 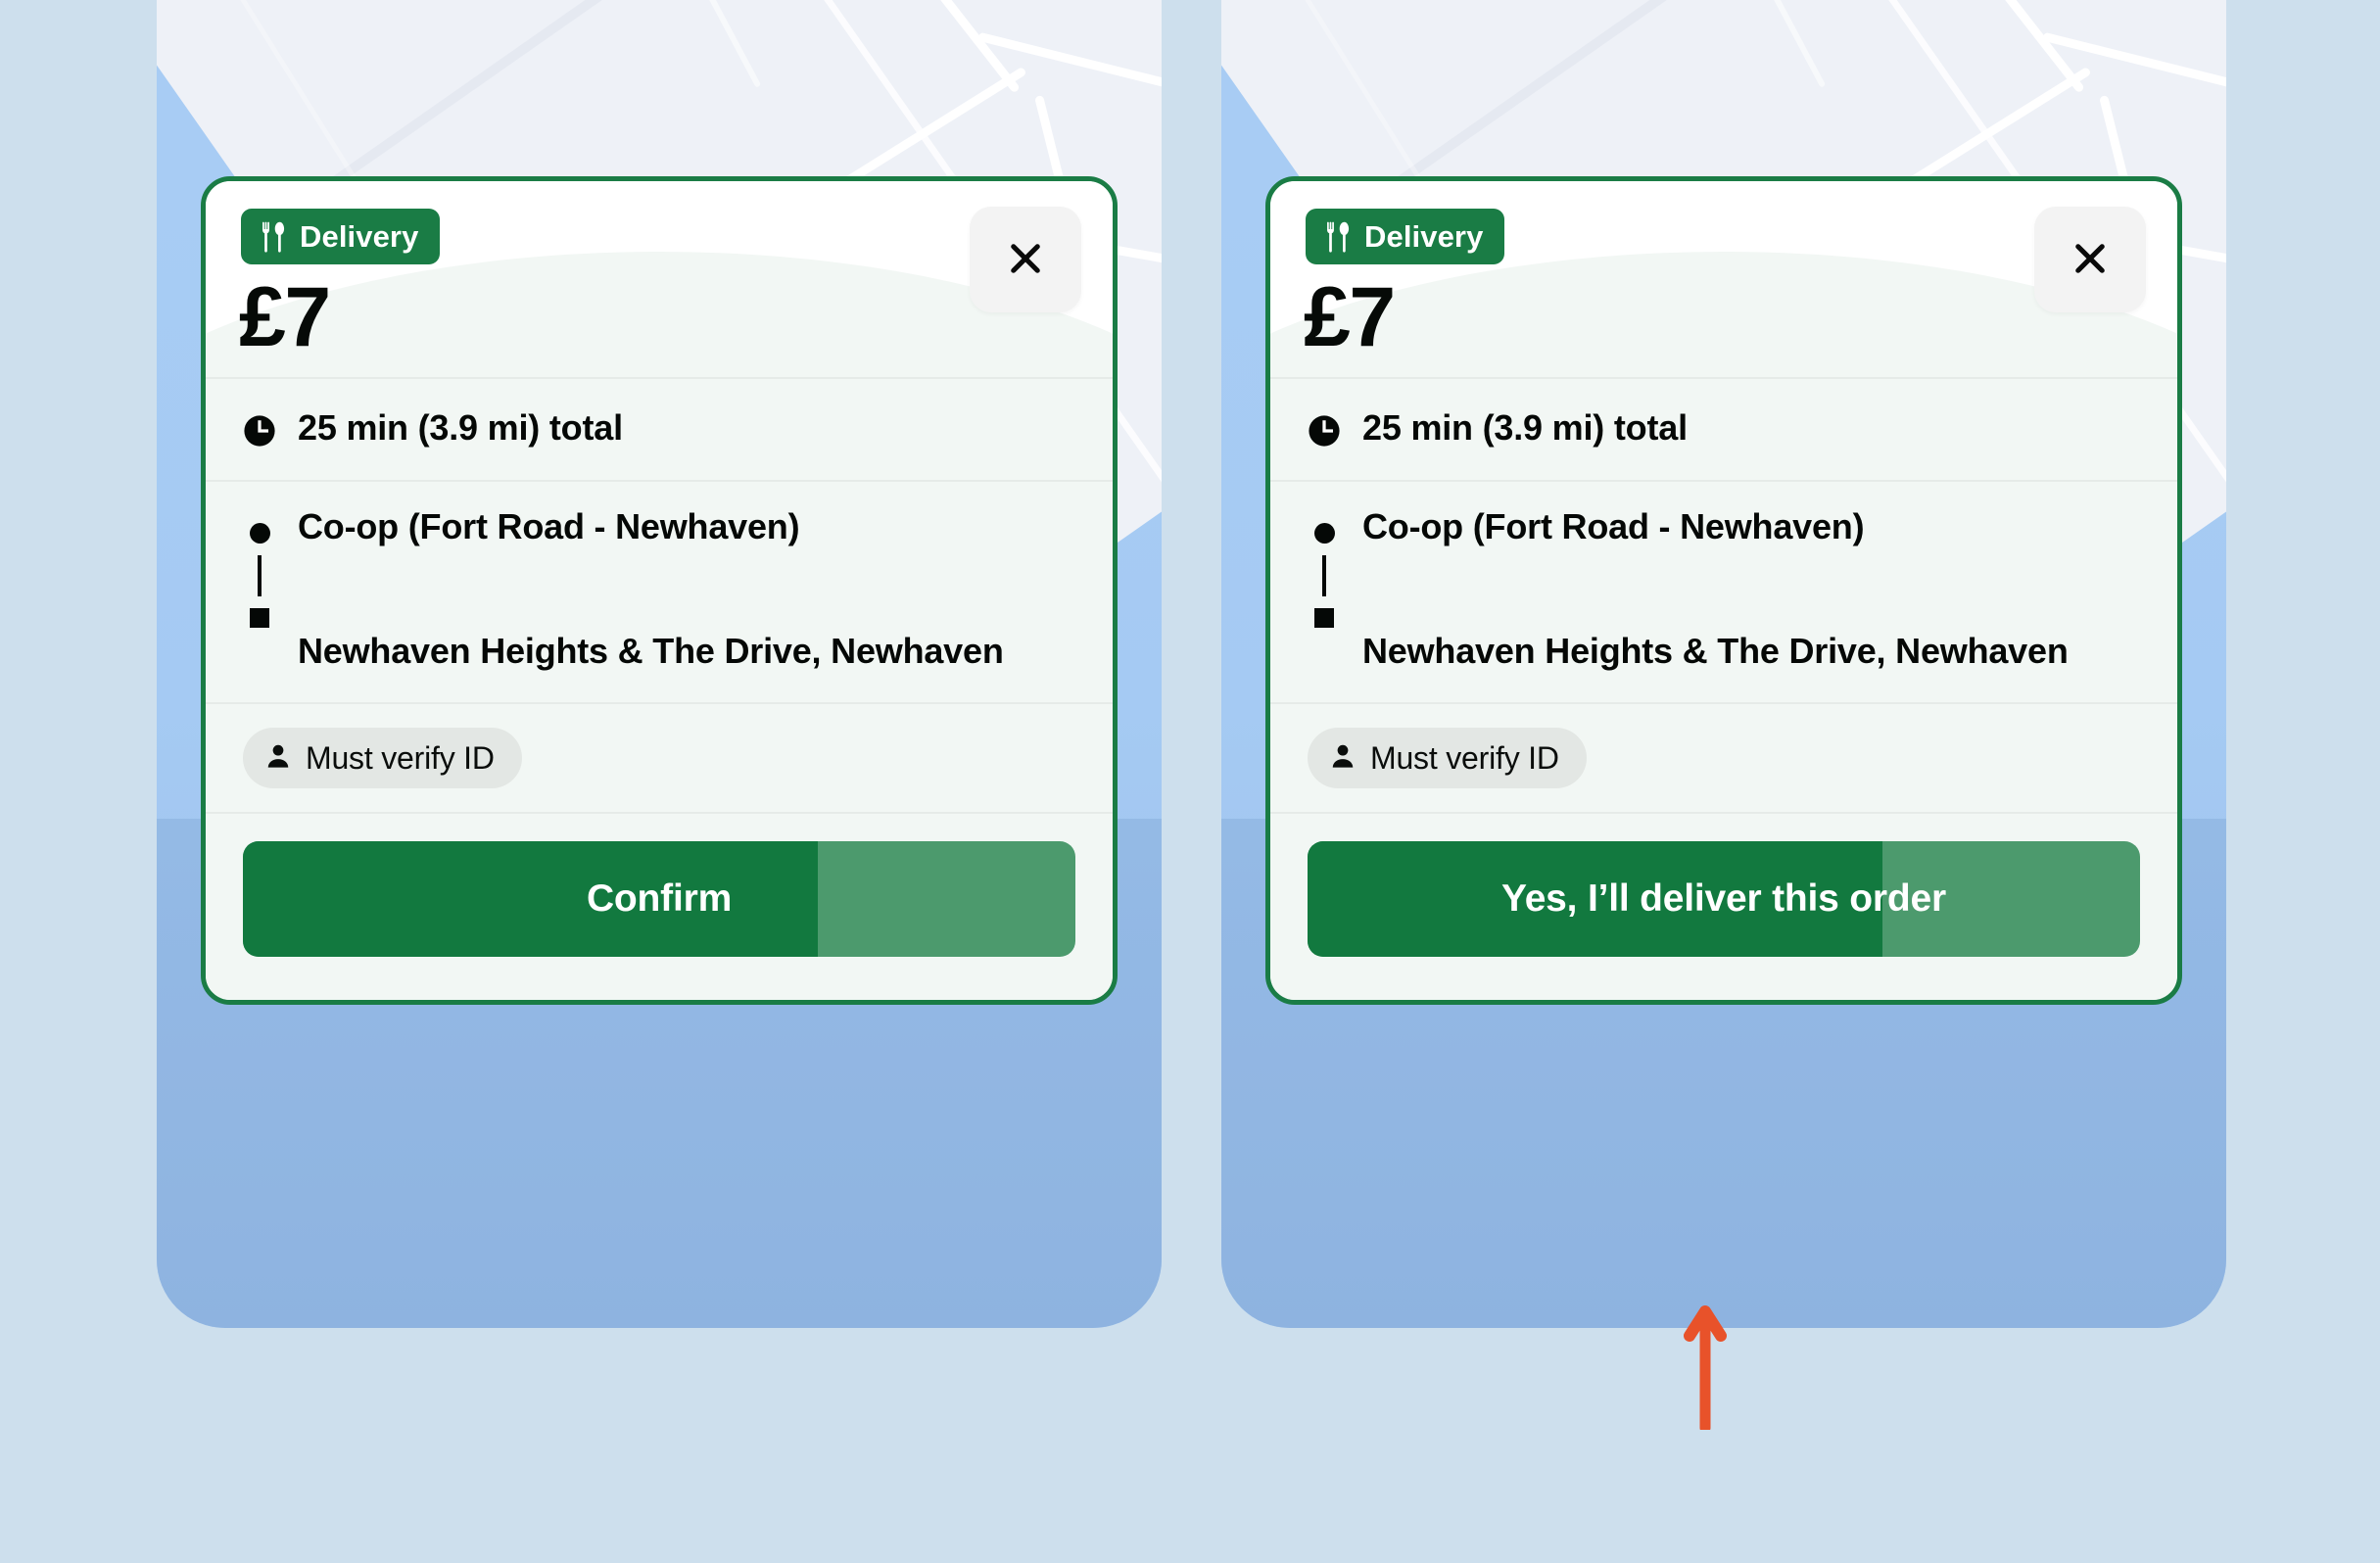 I want to click on action-row: Confirm, so click(x=659, y=906).